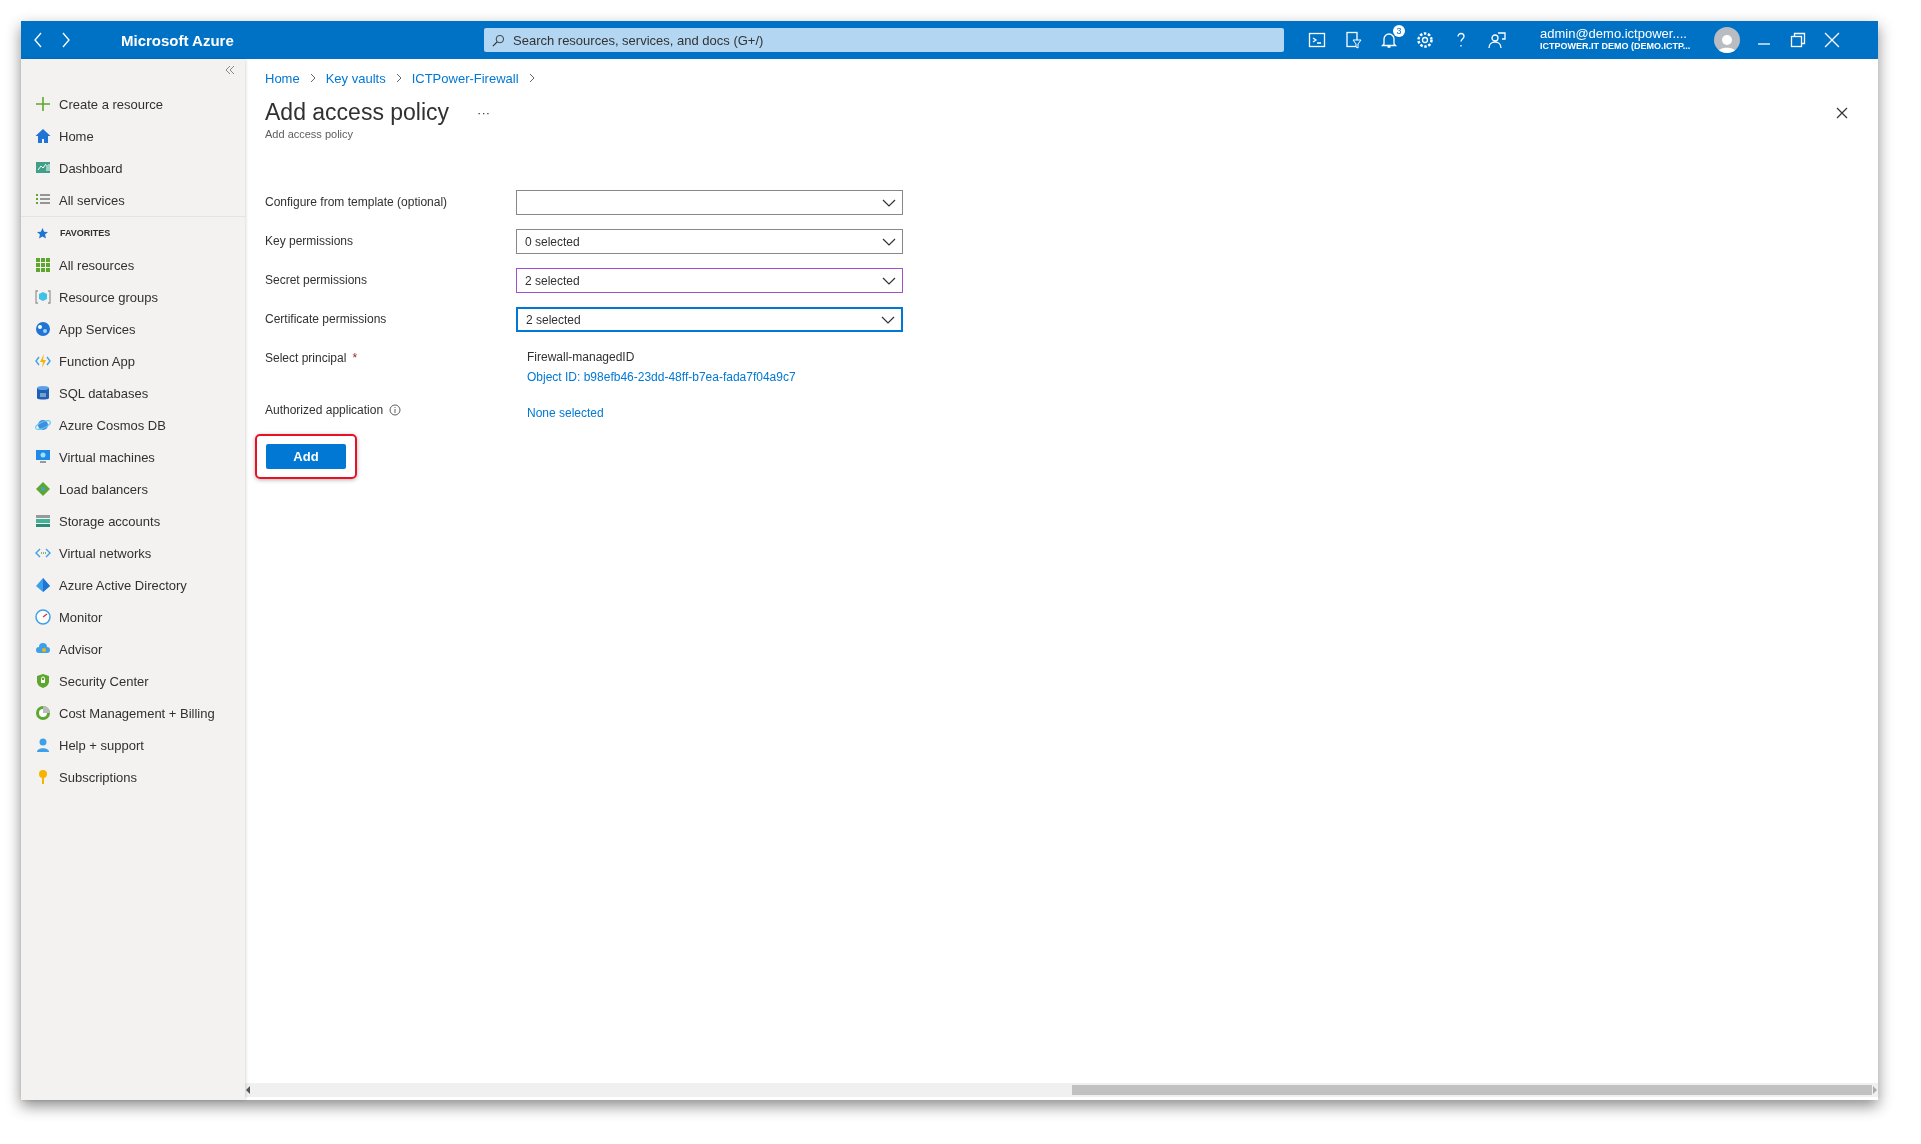 This screenshot has width=1921, height=1144. Describe the element at coordinates (1798, 40) in the screenshot. I see `restore-icon` at that location.